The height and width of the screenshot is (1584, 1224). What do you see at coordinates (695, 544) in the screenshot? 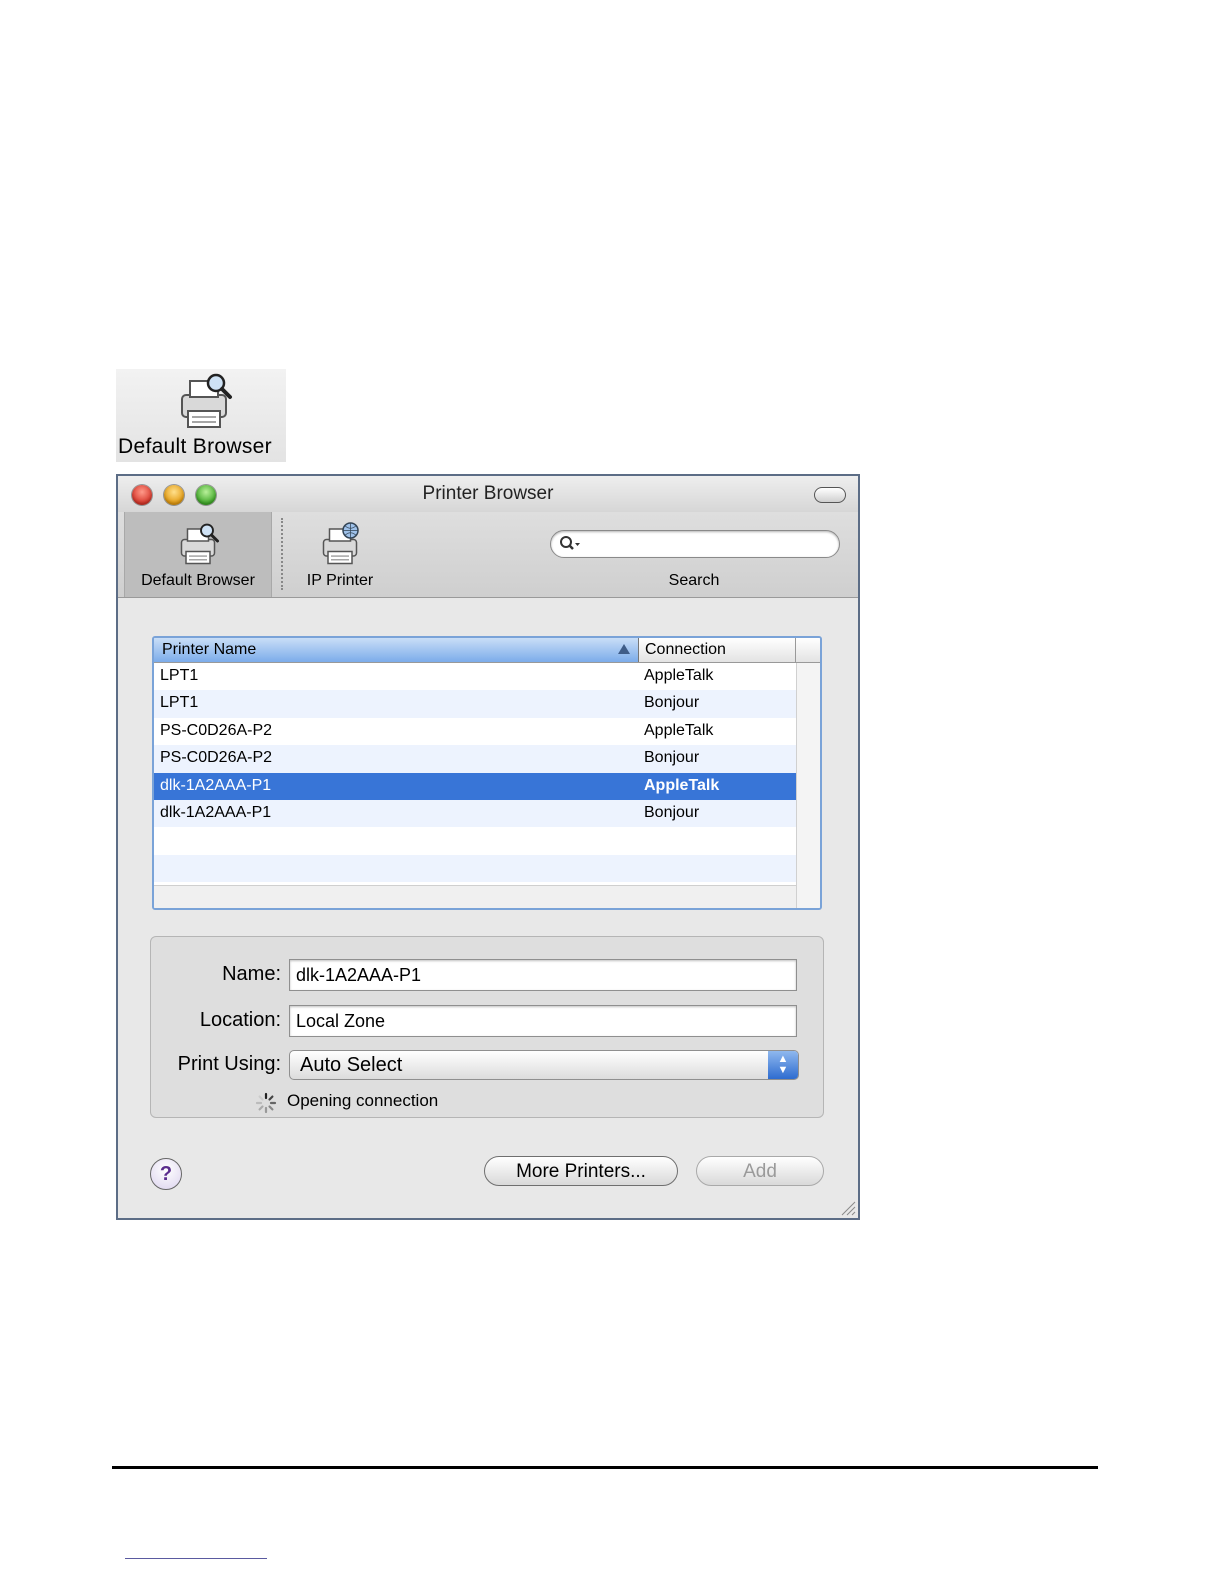
I see `search-input` at bounding box center [695, 544].